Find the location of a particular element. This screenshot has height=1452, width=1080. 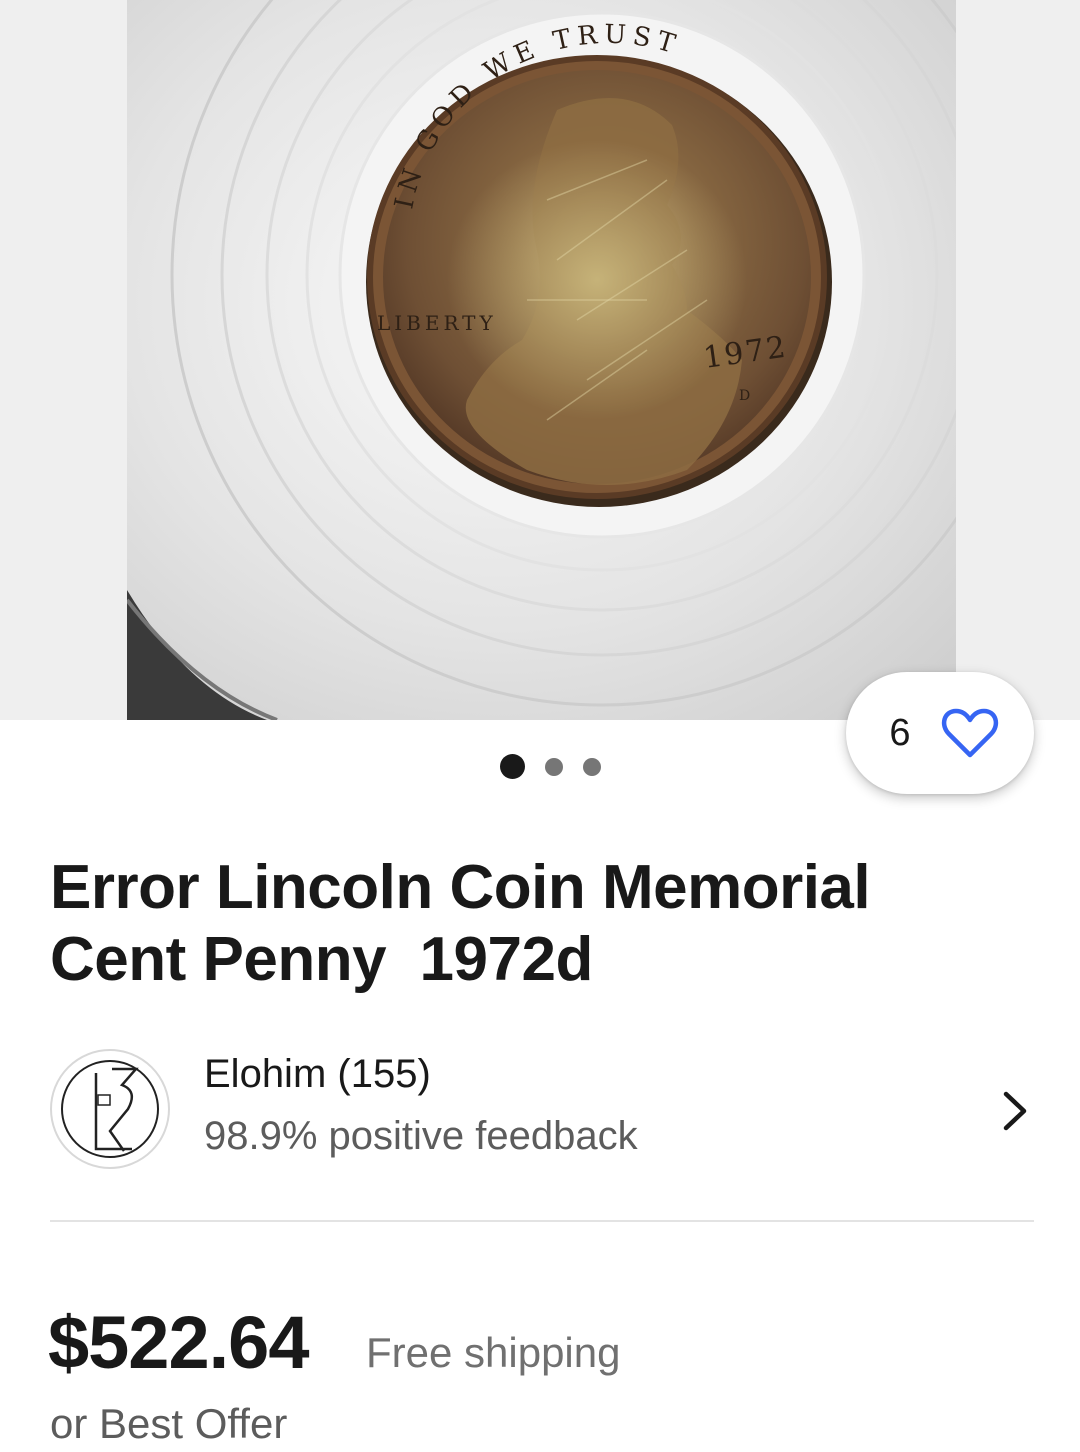

seller-avatar is located at coordinates (110, 1109).